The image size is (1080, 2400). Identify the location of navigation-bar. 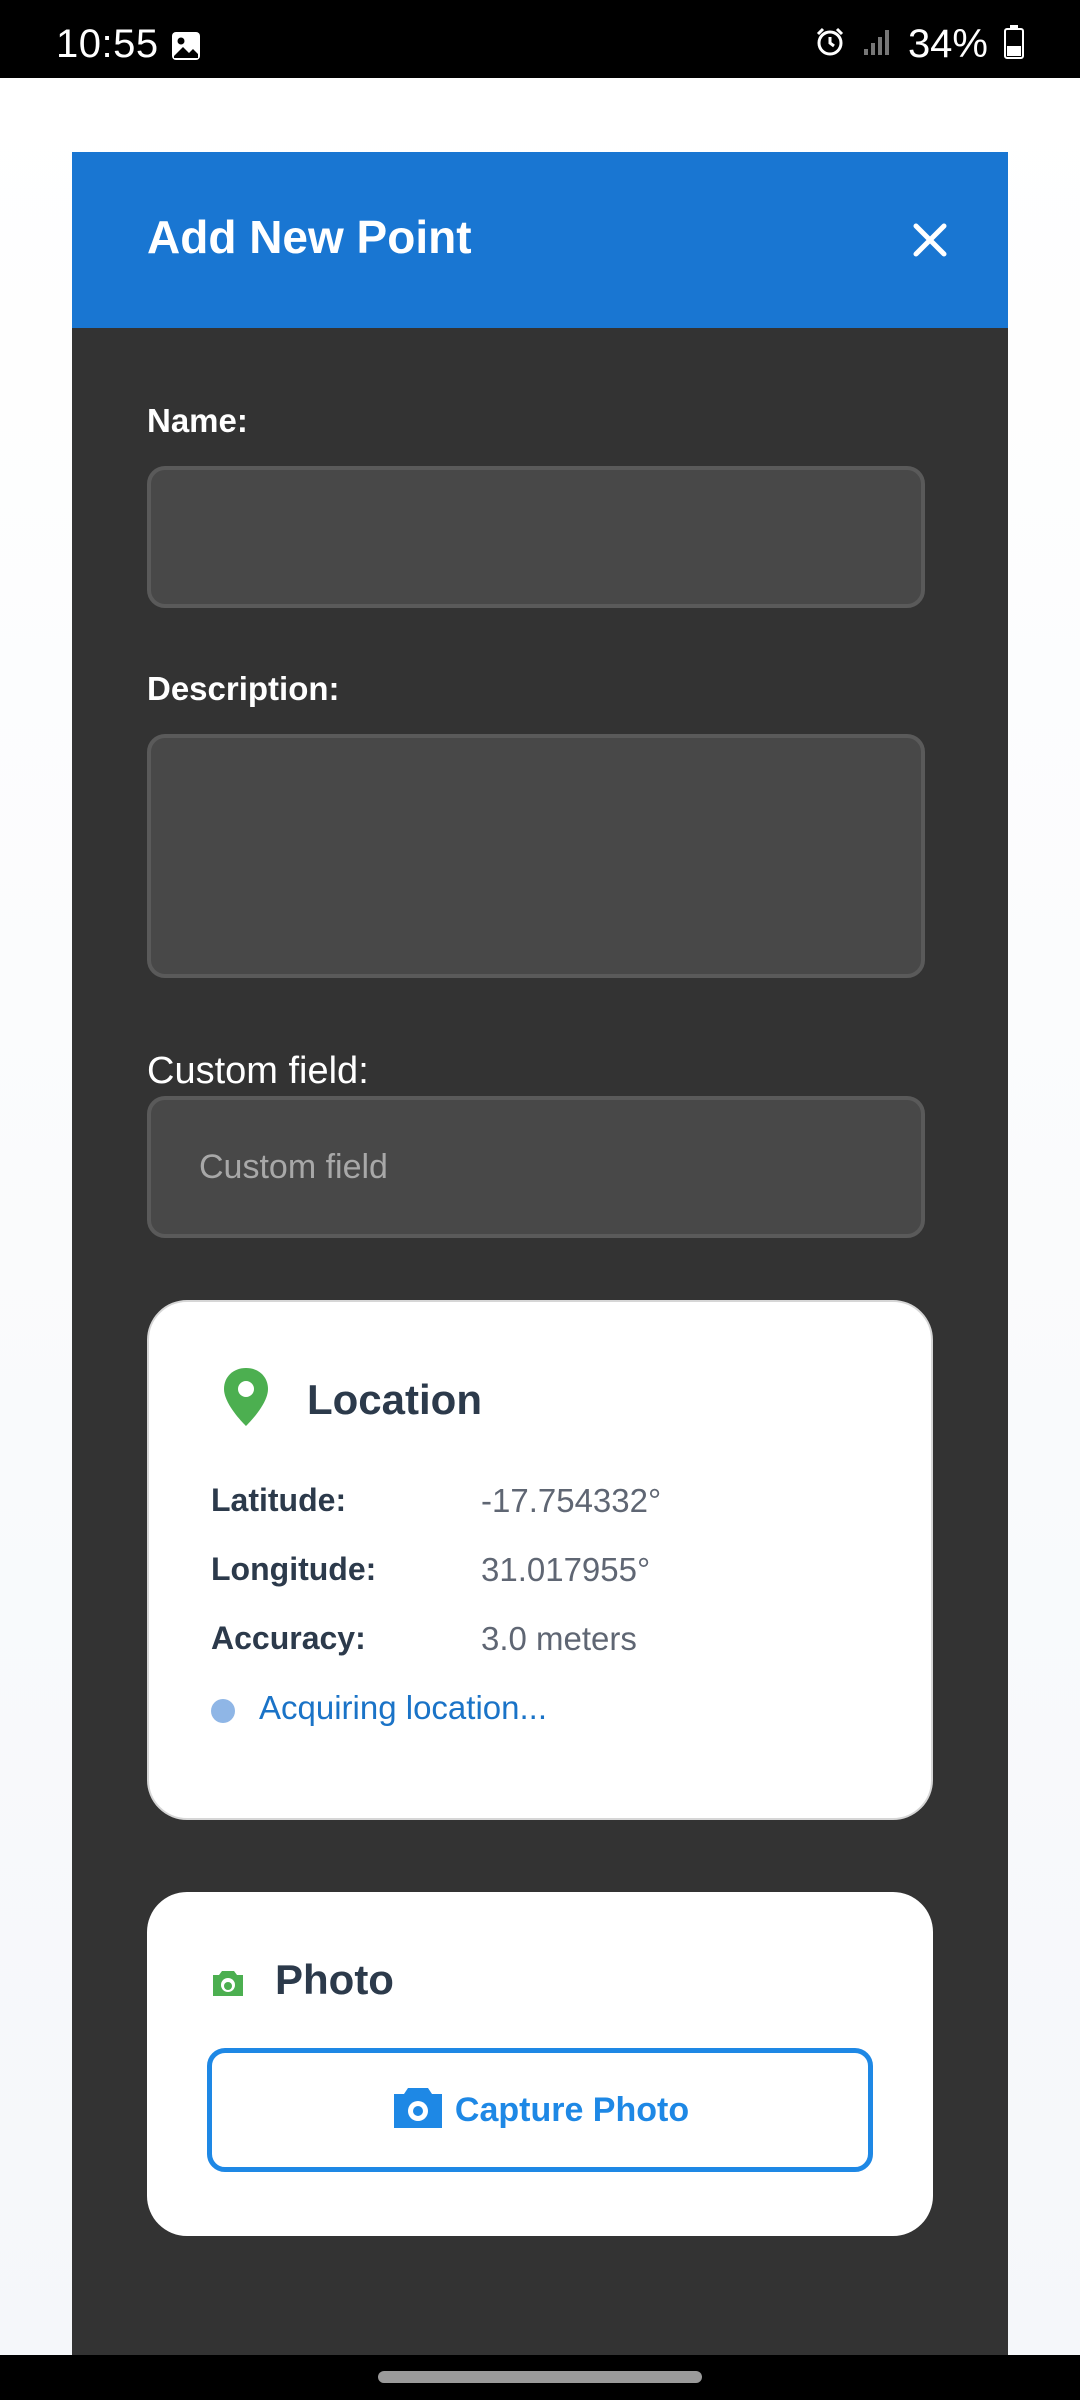
(540, 2377).